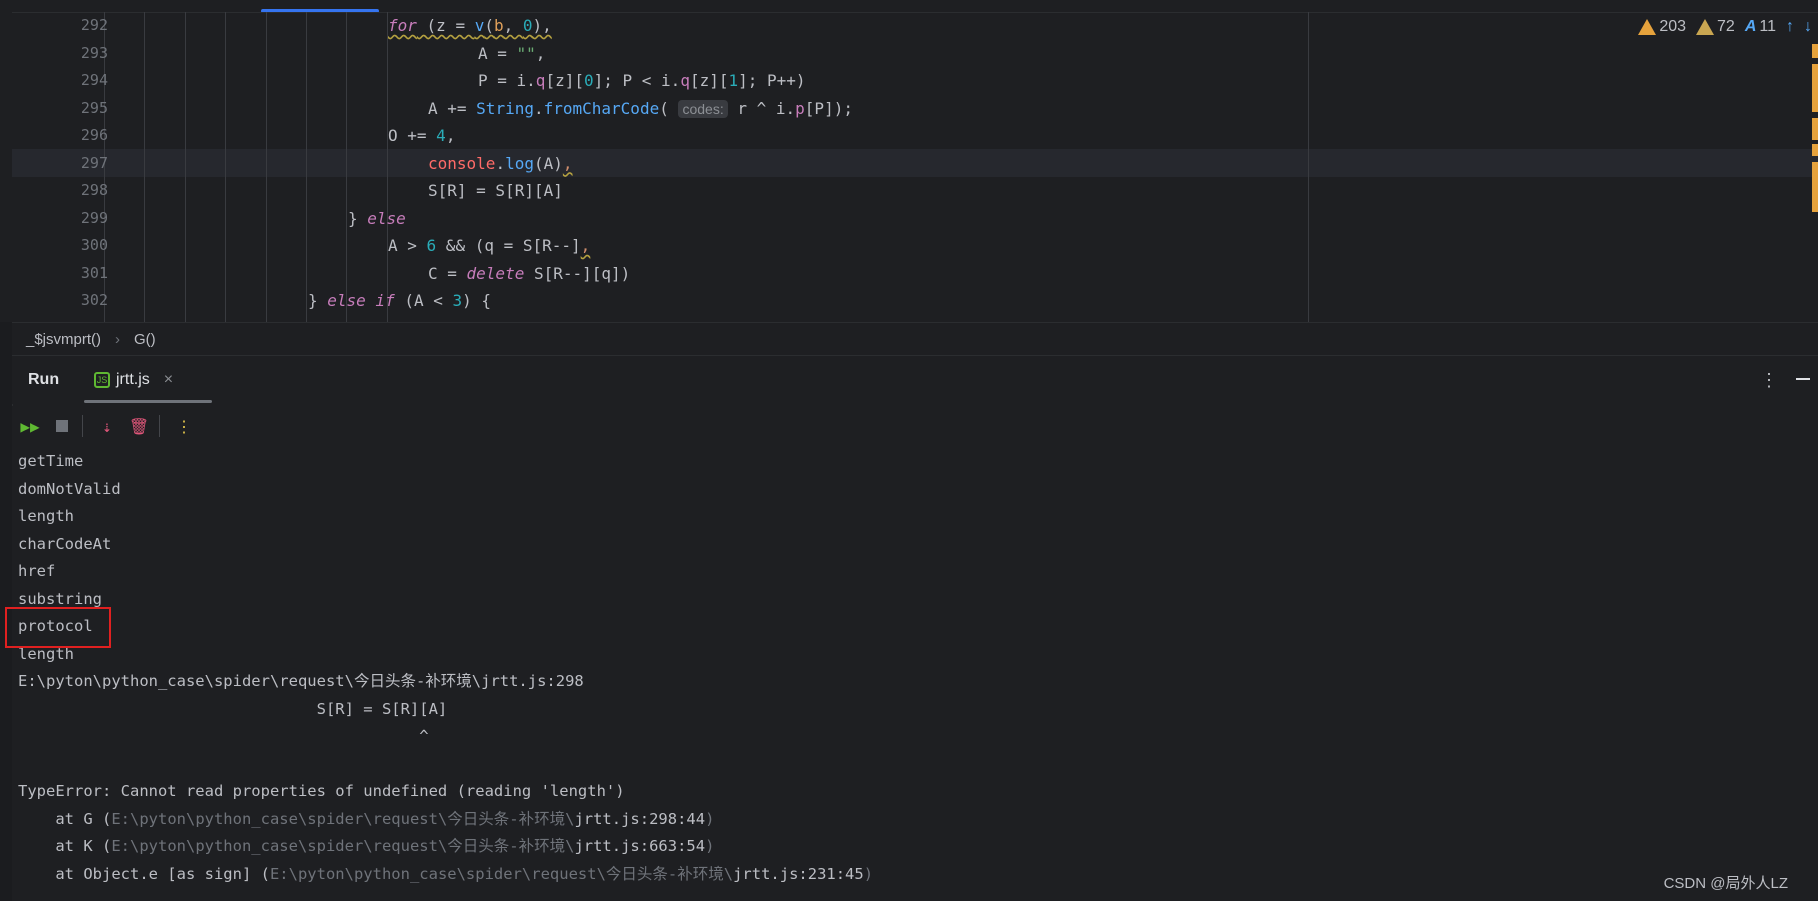 The width and height of the screenshot is (1818, 901). I want to click on typo-count: A 11, so click(1760, 27).